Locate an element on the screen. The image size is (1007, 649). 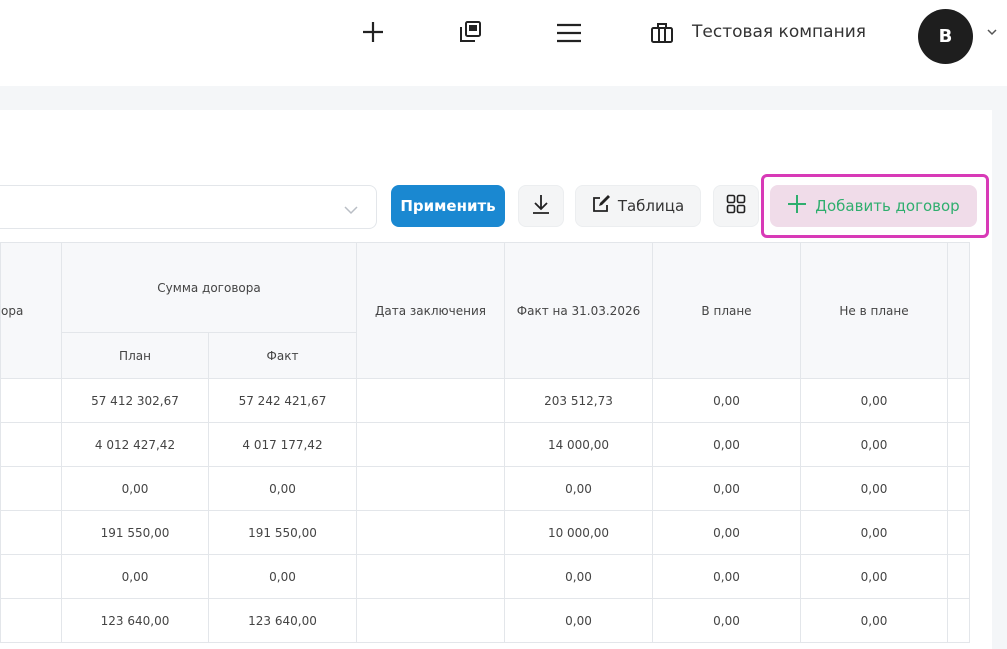
apply-button: Применить is located at coordinates (448, 206).